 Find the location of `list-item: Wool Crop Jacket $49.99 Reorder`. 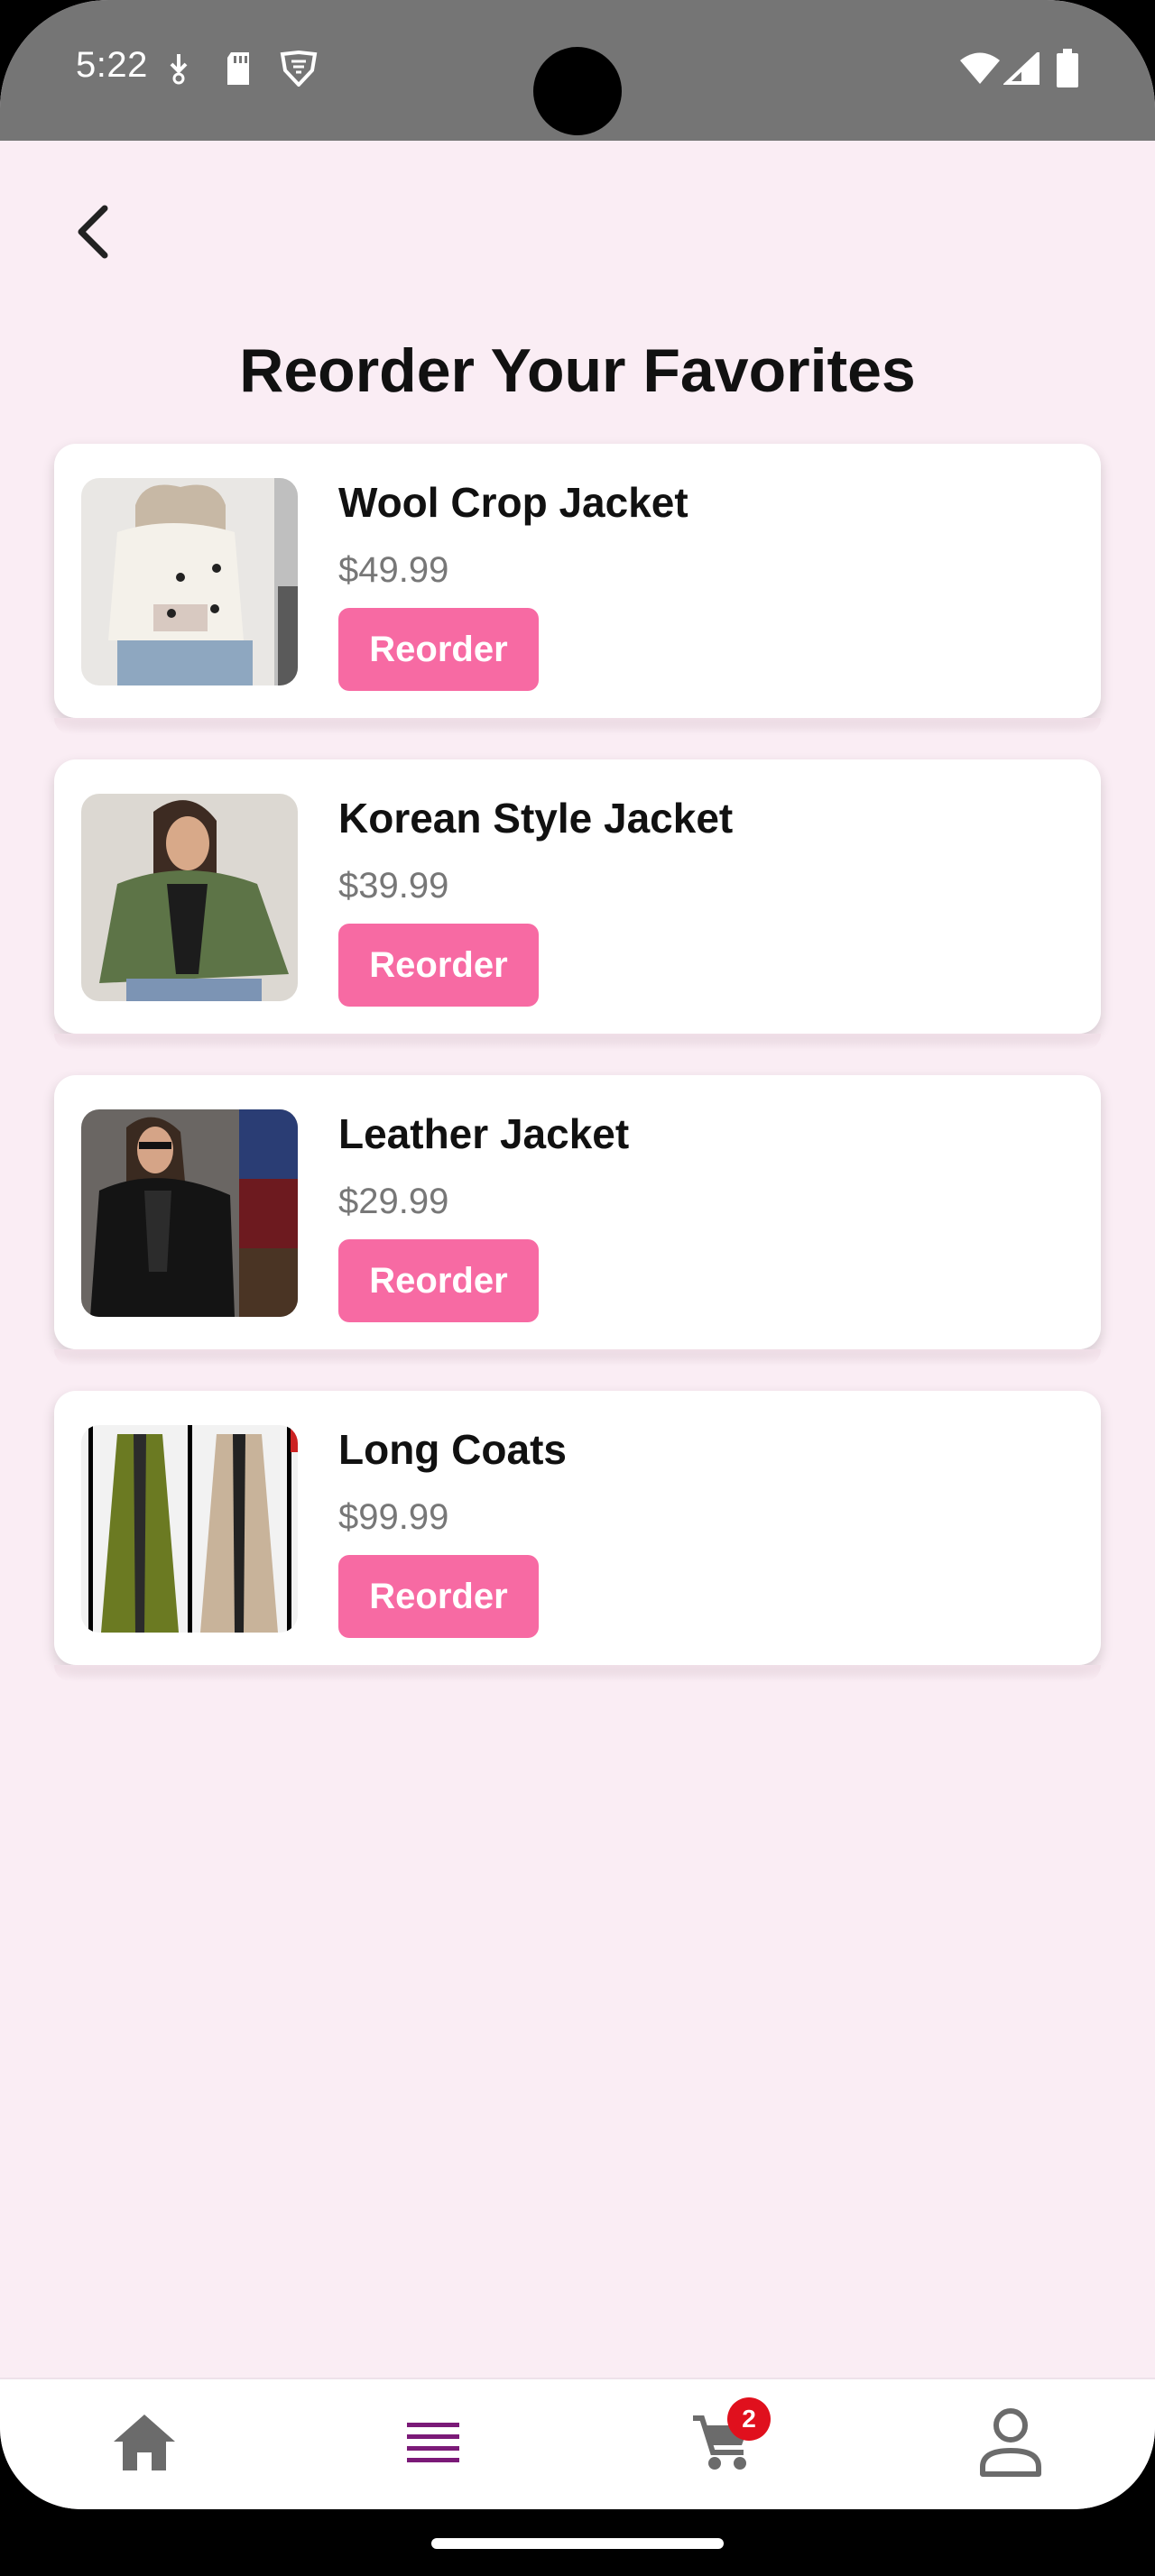

list-item: Wool Crop Jacket $49.99 Reorder is located at coordinates (577, 589).